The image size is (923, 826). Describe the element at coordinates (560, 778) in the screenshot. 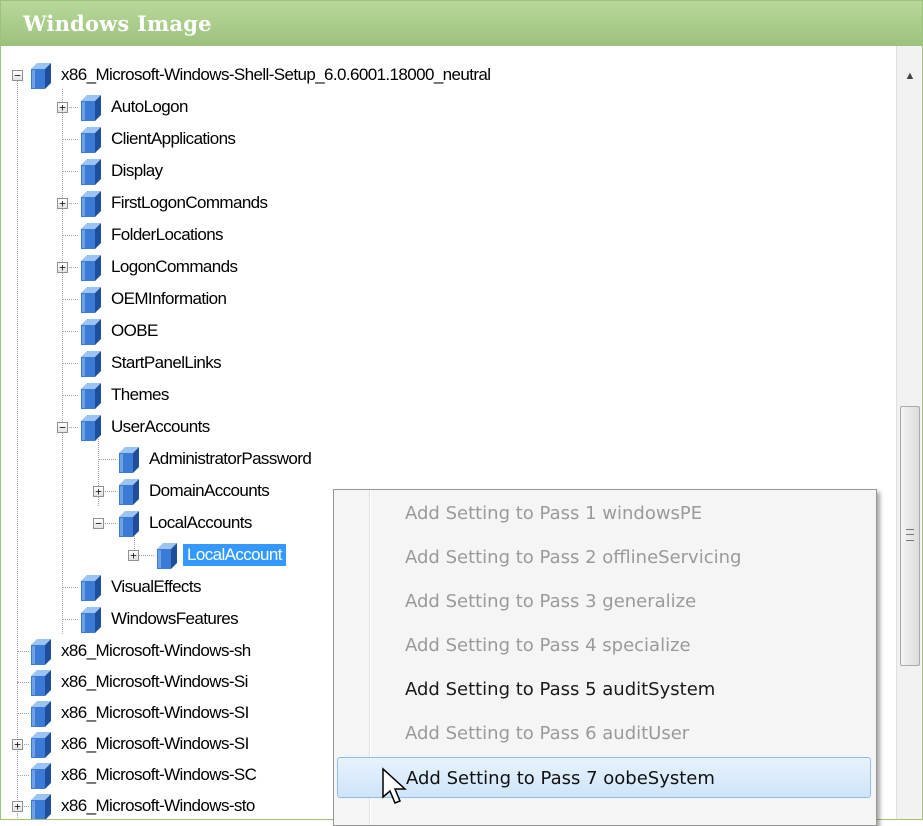

I see `menu-item-label: Add Setting to Pass 7 oobeSystem` at that location.